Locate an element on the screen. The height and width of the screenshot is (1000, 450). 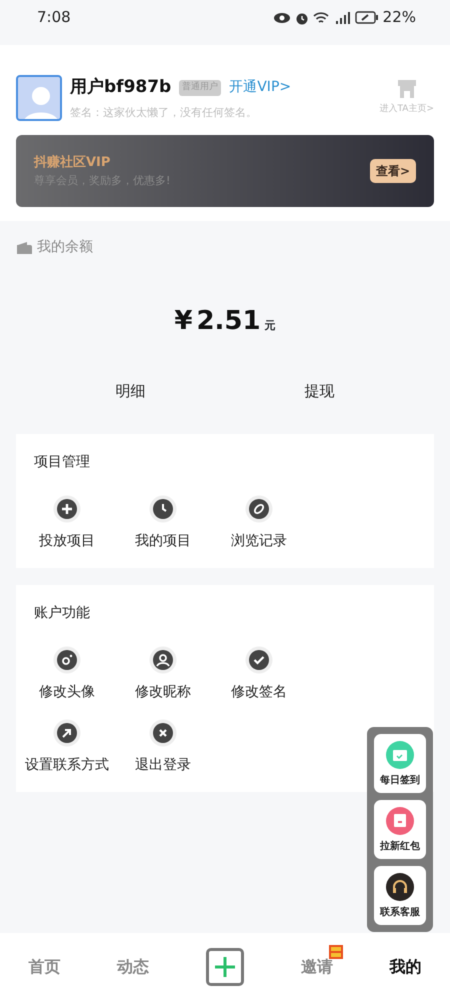
currency-symbol: ¥ is located at coordinates (183, 321).